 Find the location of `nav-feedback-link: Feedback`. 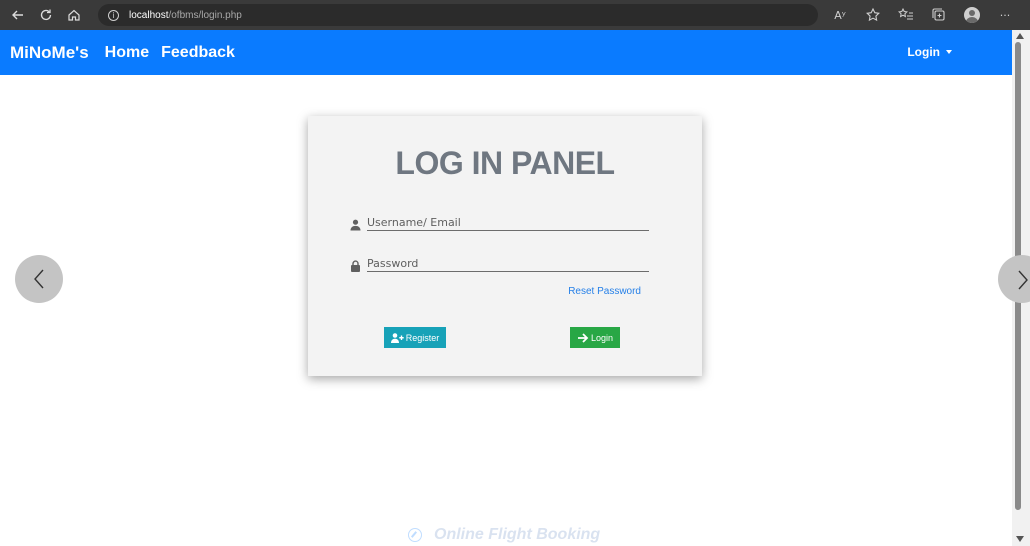

nav-feedback-link: Feedback is located at coordinates (198, 53).